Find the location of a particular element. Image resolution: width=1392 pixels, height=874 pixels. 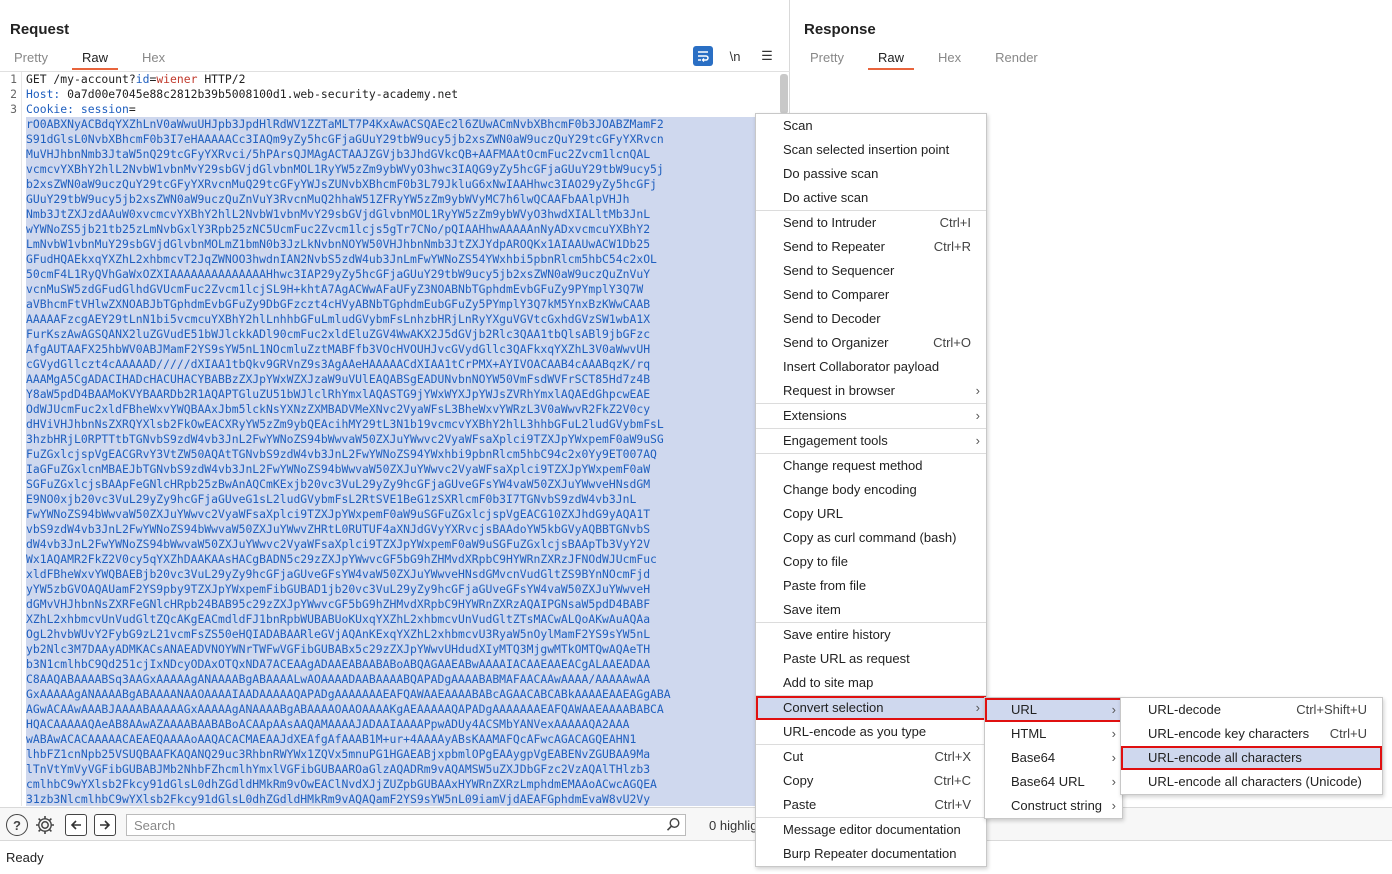

menu-item-label: Message editor documentation is located at coordinates (872, 829).